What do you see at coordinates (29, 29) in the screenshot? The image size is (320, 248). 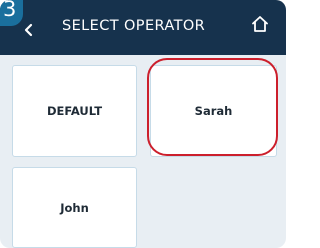 I see `back-arrow-icon` at bounding box center [29, 29].